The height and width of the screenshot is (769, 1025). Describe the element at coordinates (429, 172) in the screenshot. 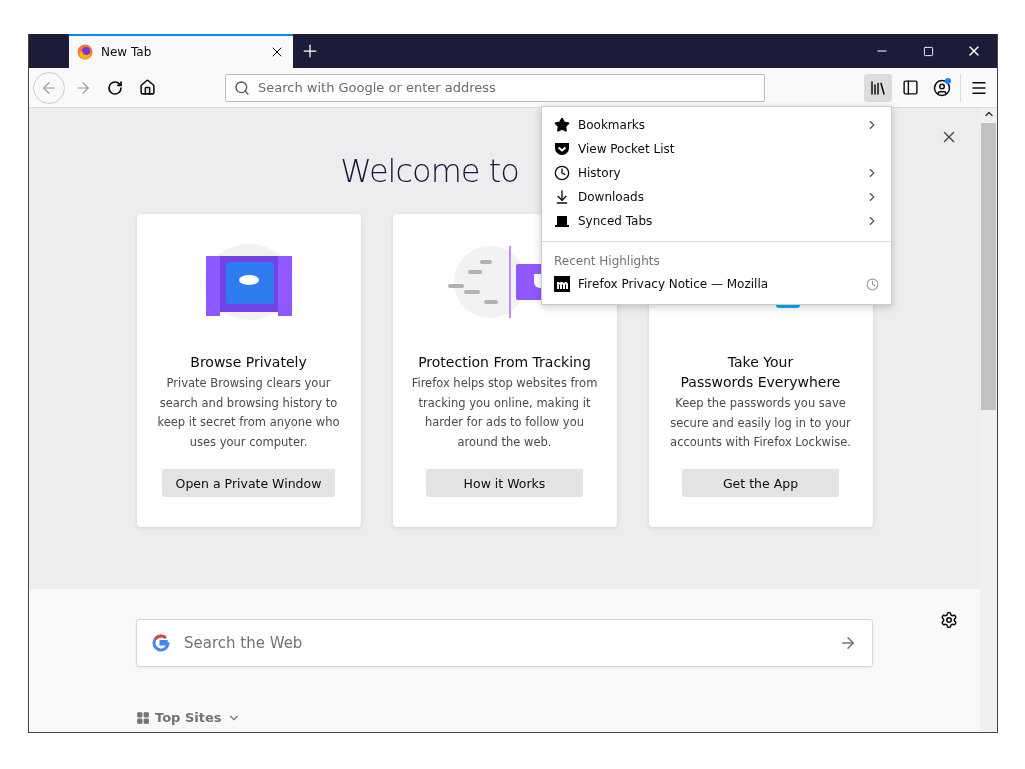

I see `welcome-heading: Welcome to` at that location.